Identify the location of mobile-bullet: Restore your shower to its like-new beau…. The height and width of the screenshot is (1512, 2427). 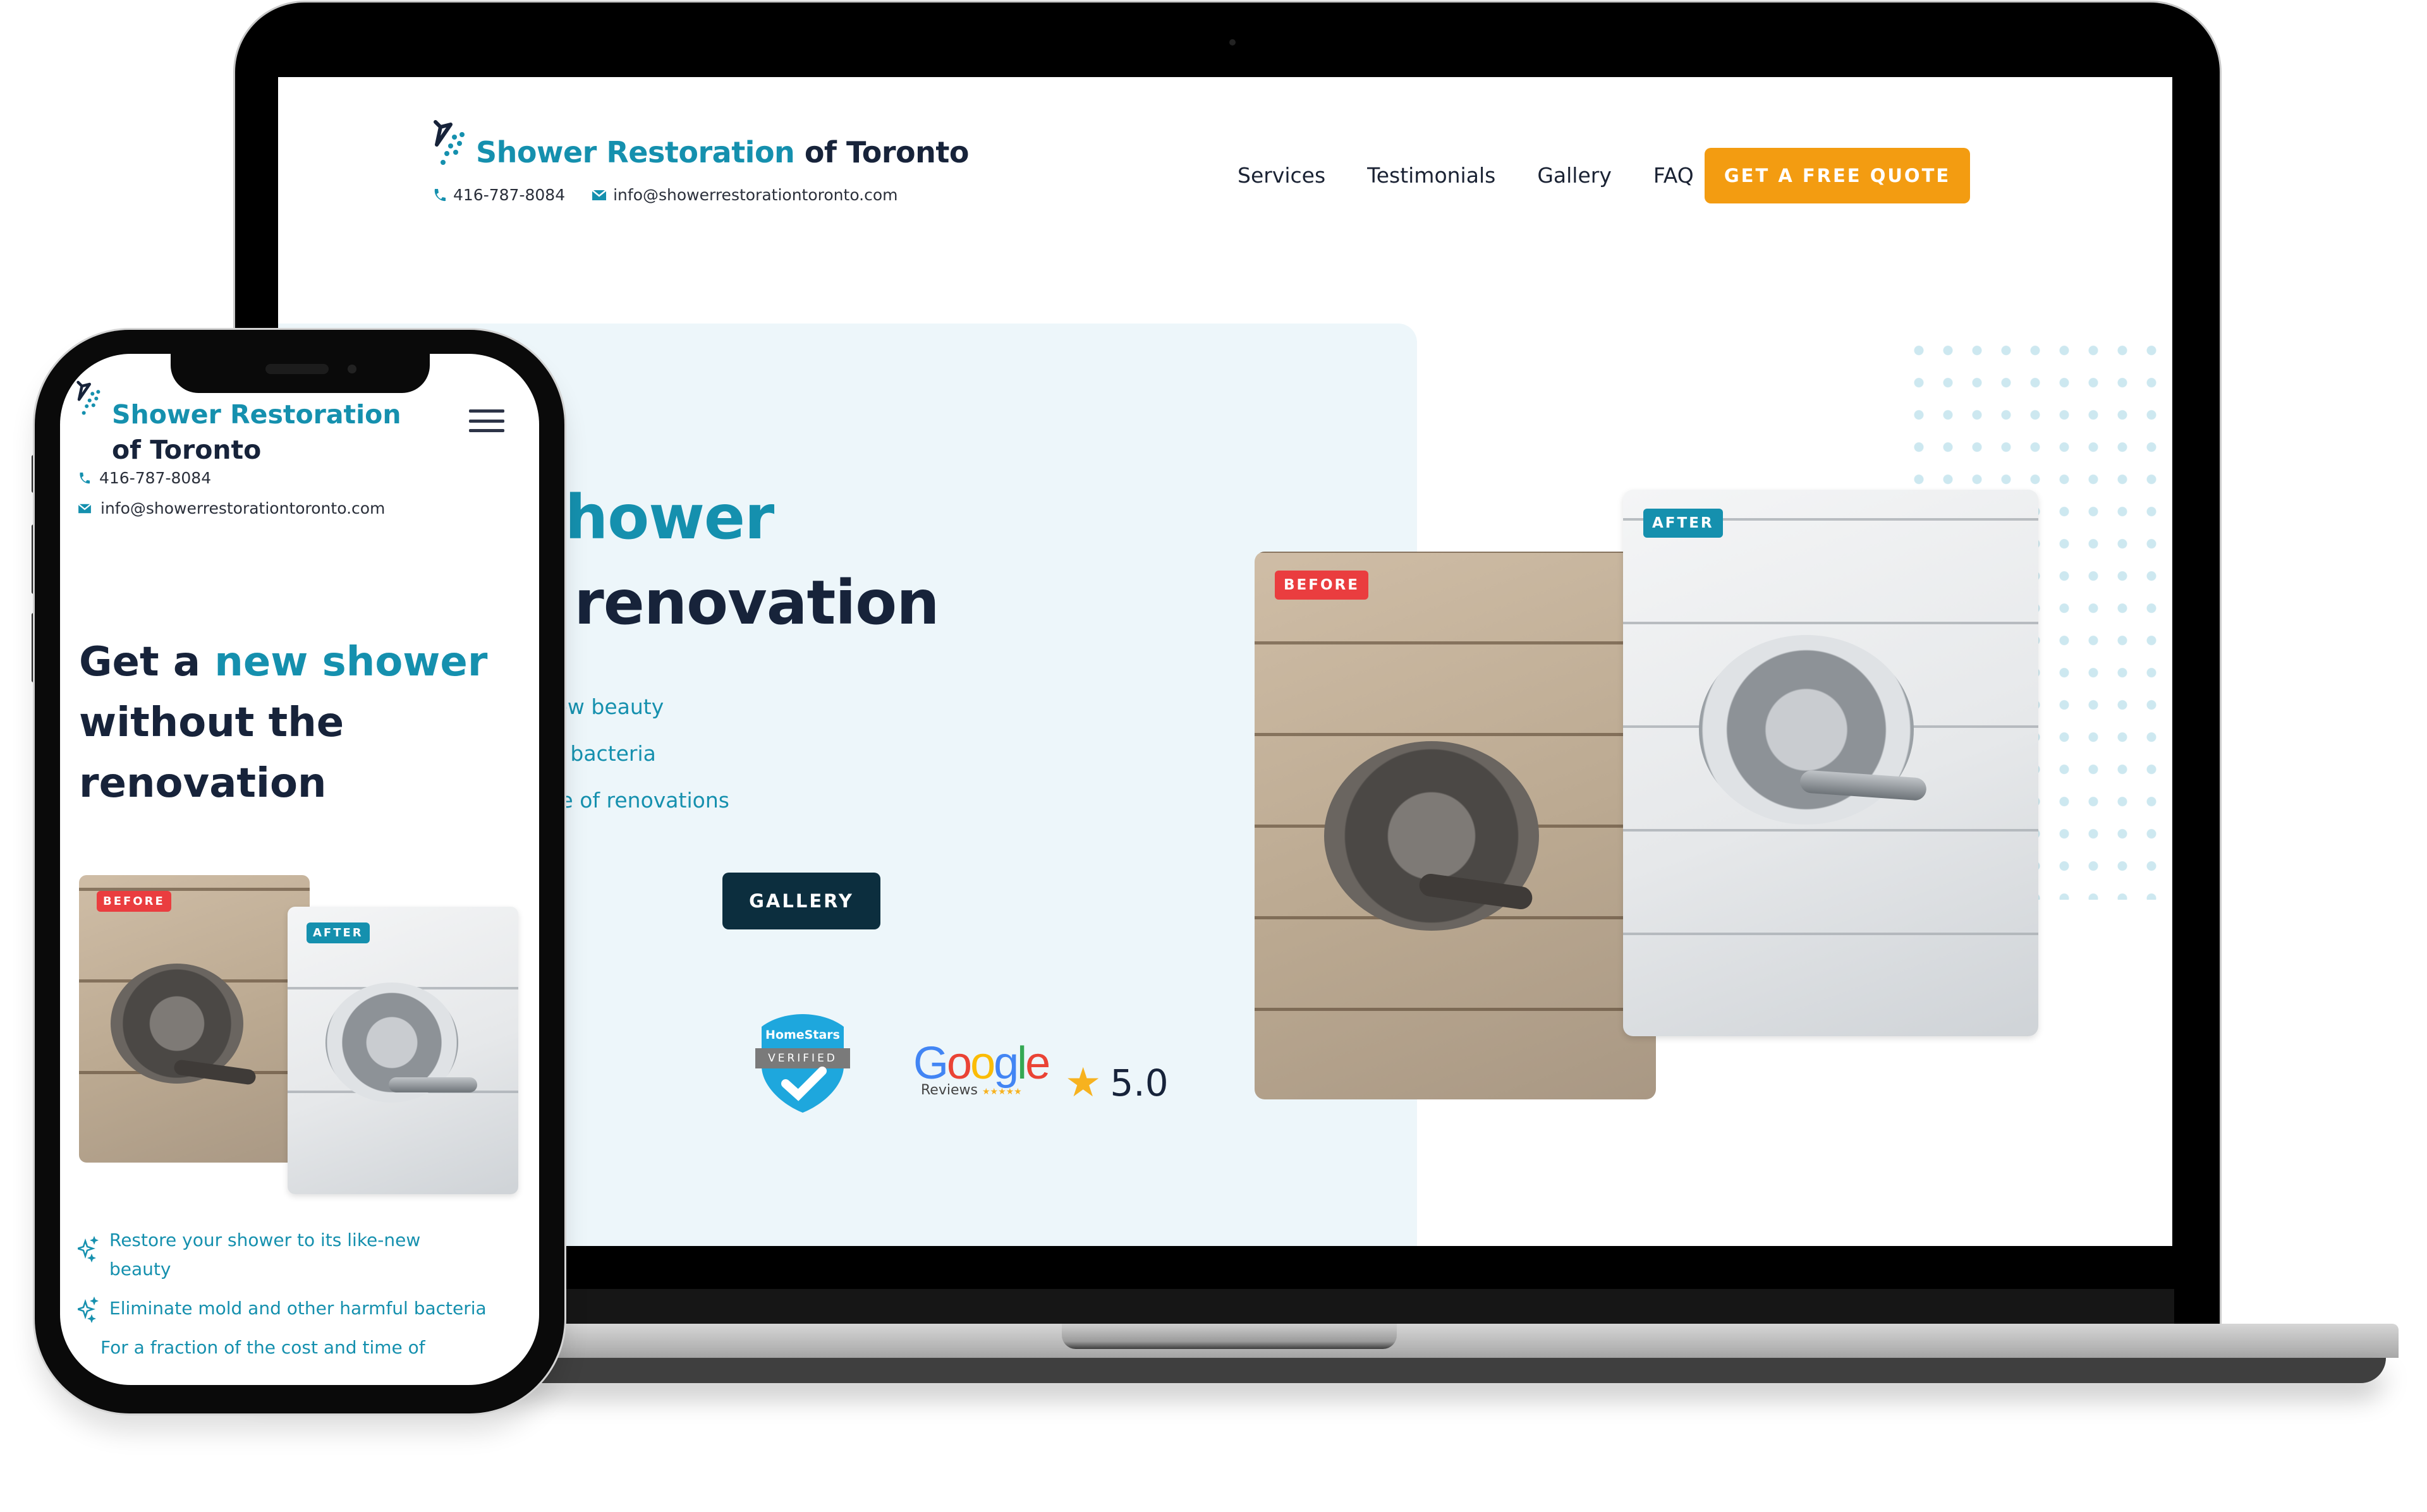
(282, 1255).